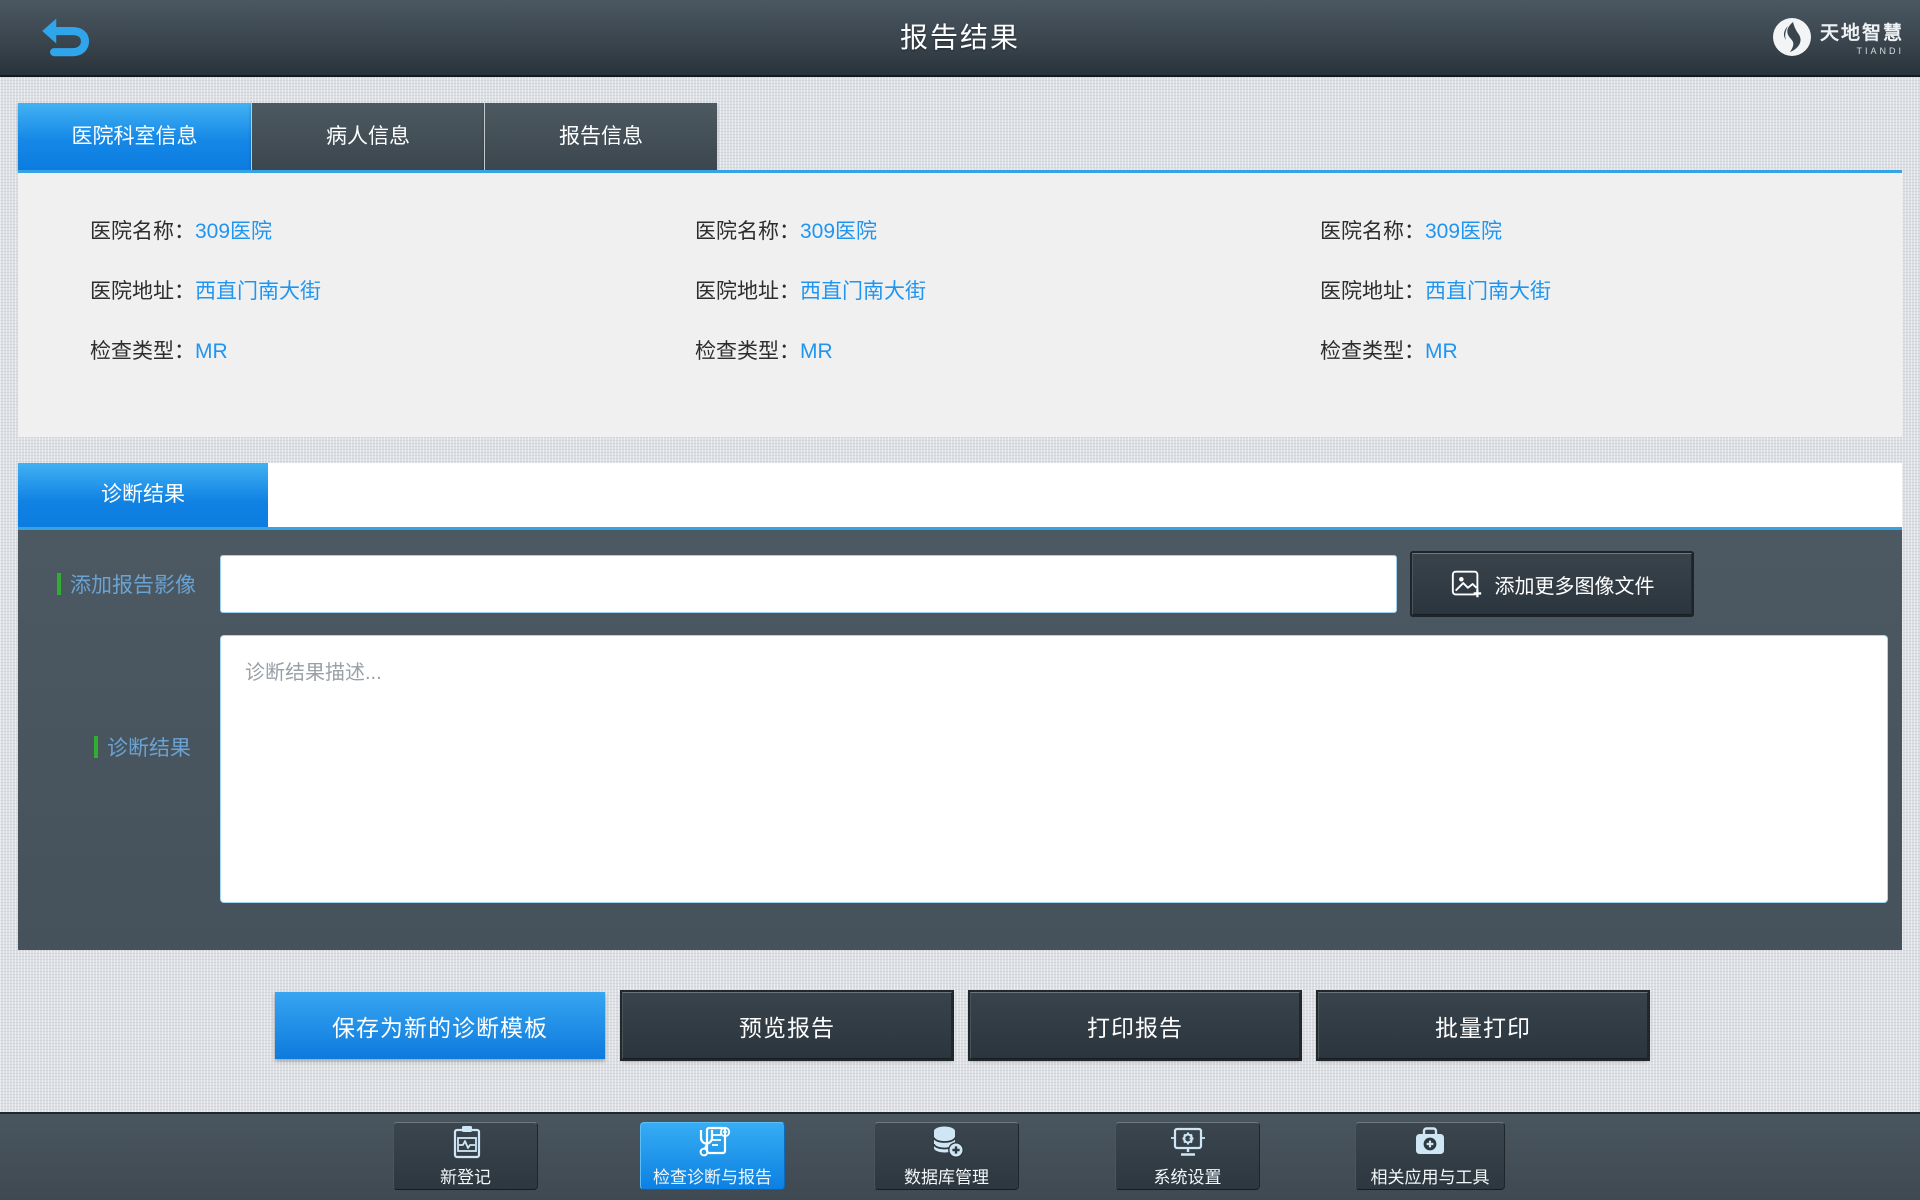 The height and width of the screenshot is (1200, 1920). Describe the element at coordinates (466, 1142) in the screenshot. I see `clipboard-pulse-icon` at that location.